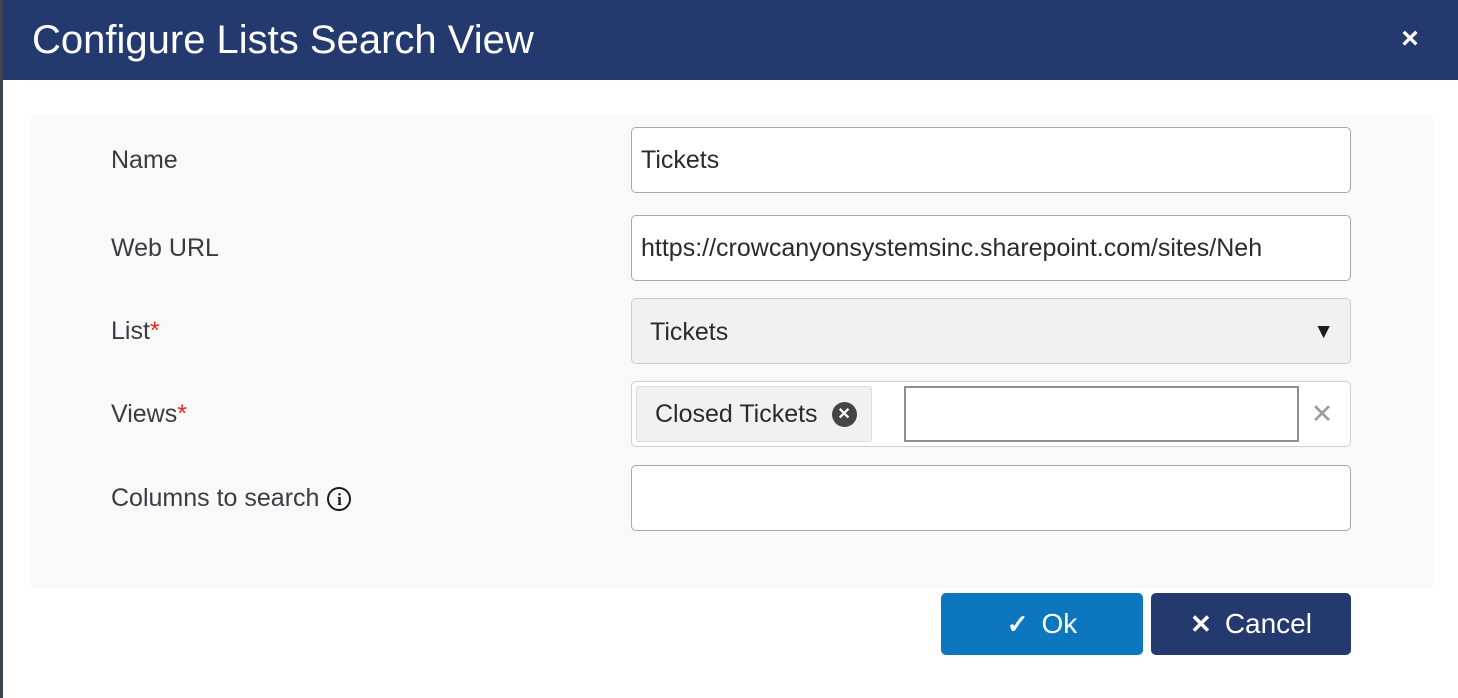 The height and width of the screenshot is (698, 1458). I want to click on label-web-url: Web URL, so click(165, 248).